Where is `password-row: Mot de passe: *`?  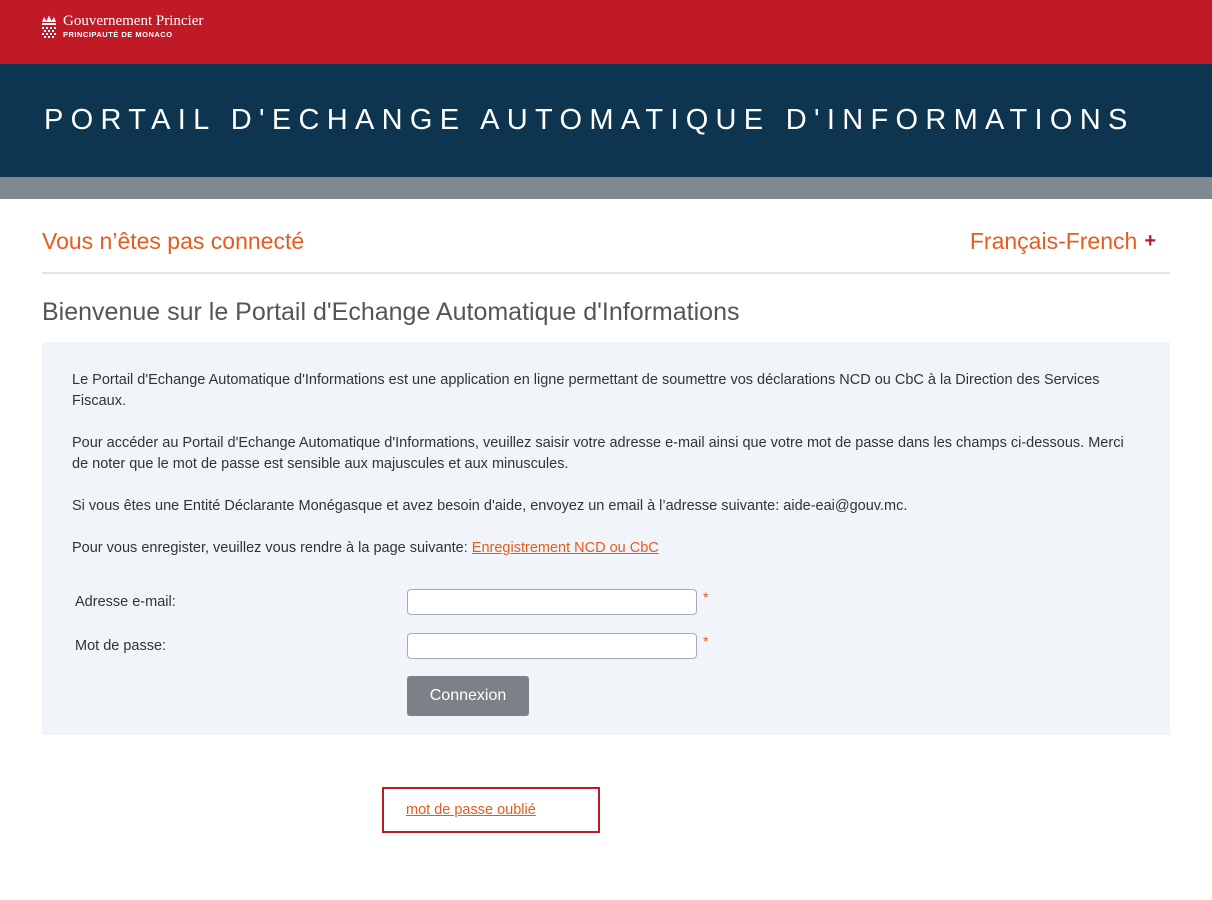
password-row: Mot de passe: * is located at coordinates (606, 646).